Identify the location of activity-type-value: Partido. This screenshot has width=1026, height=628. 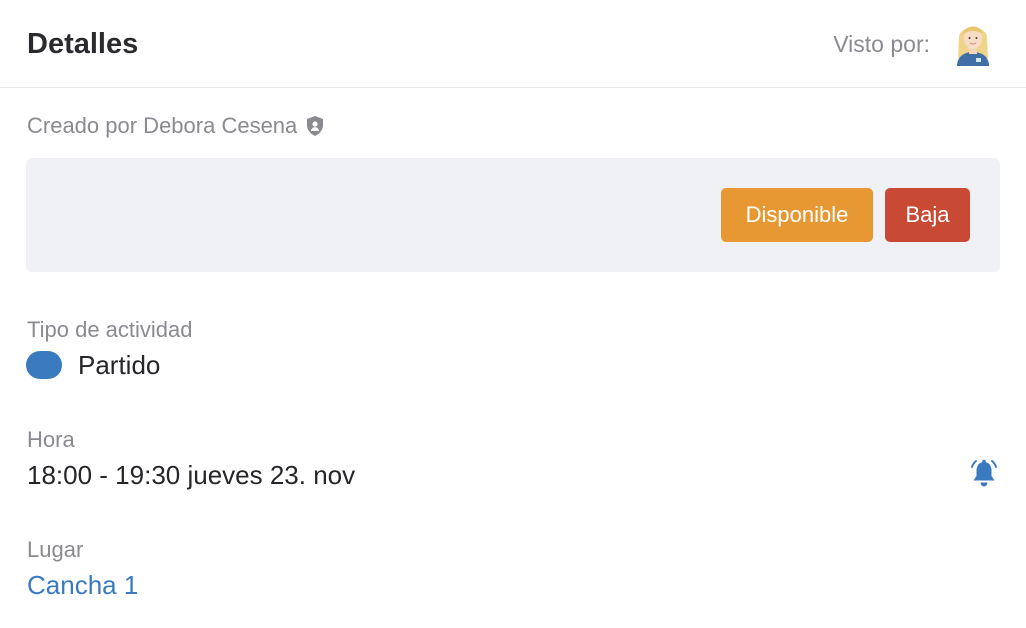
(119, 364).